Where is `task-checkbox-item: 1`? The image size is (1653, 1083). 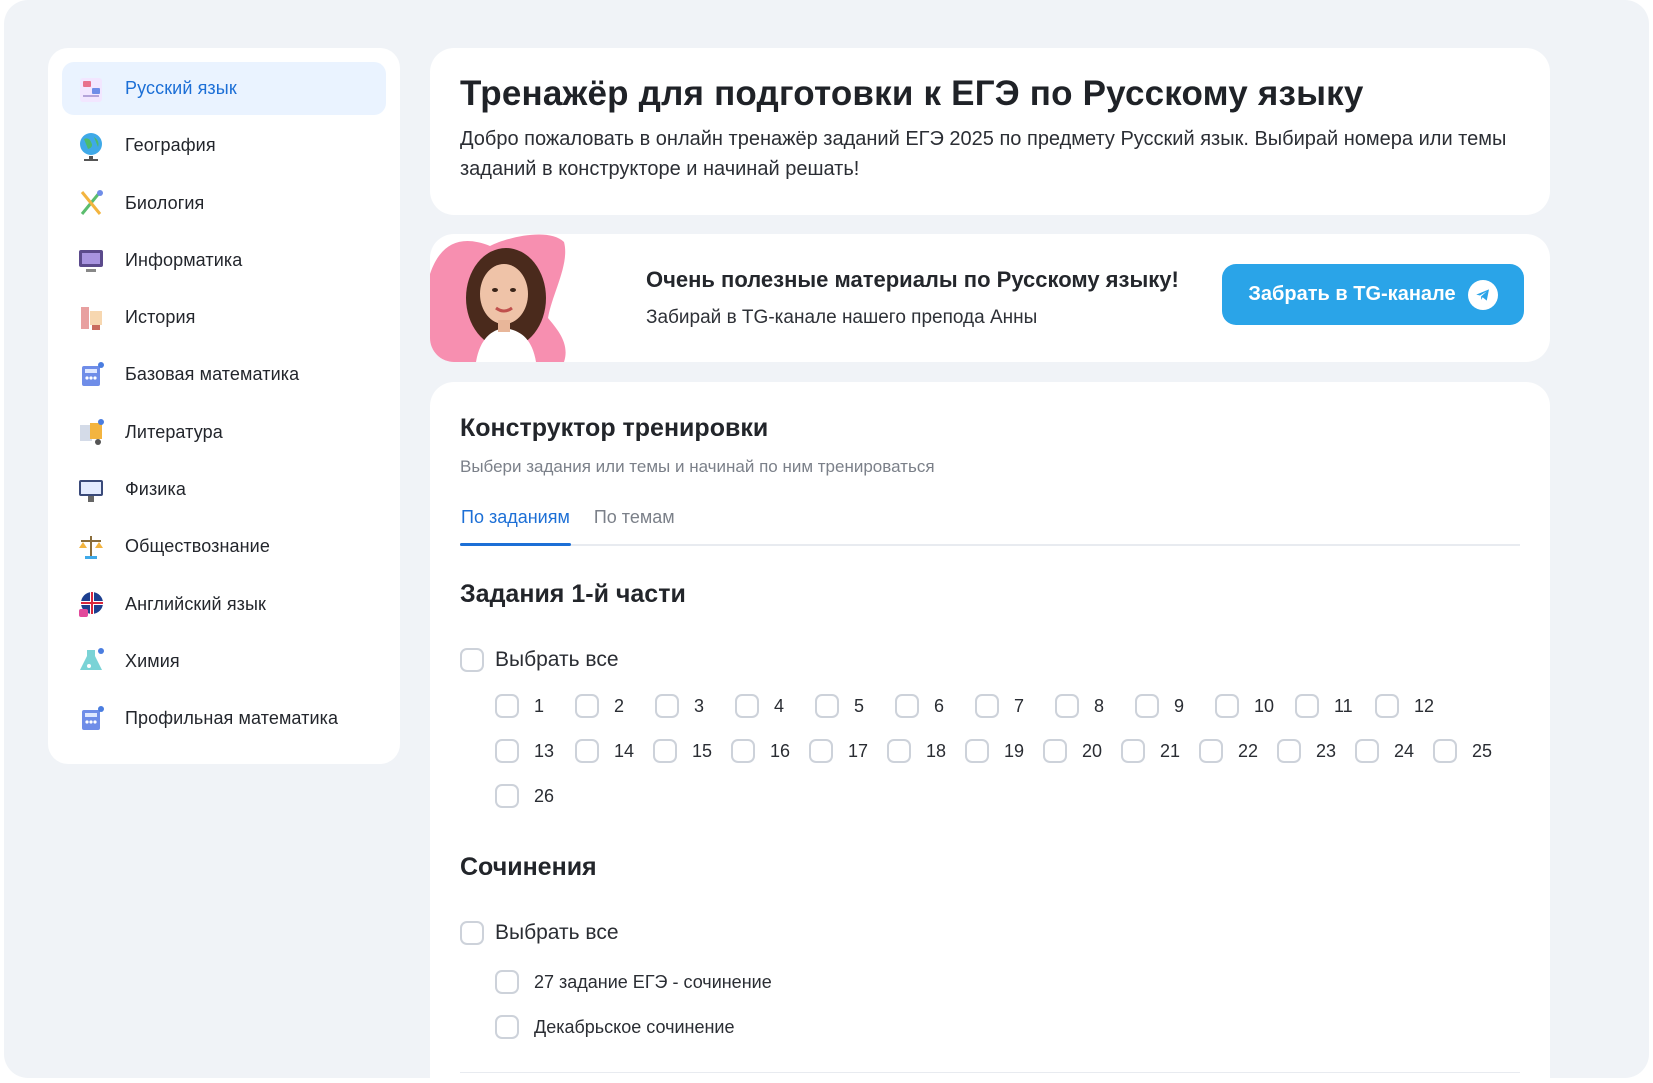
task-checkbox-item: 1 is located at coordinates (535, 706).